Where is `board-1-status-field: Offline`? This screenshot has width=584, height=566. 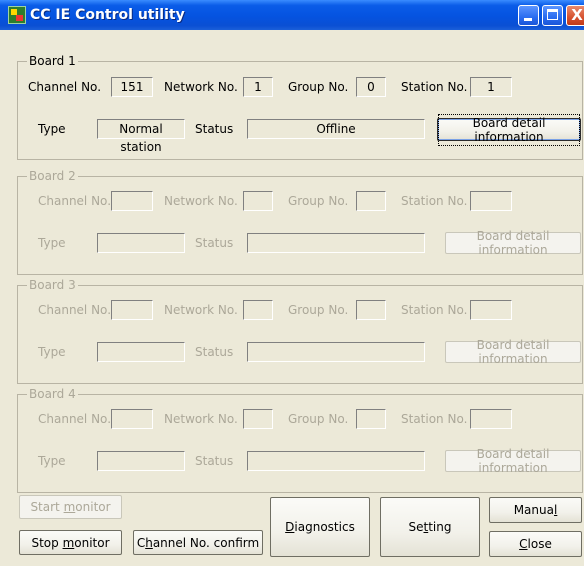
board-1-status-field: Offline is located at coordinates (336, 129).